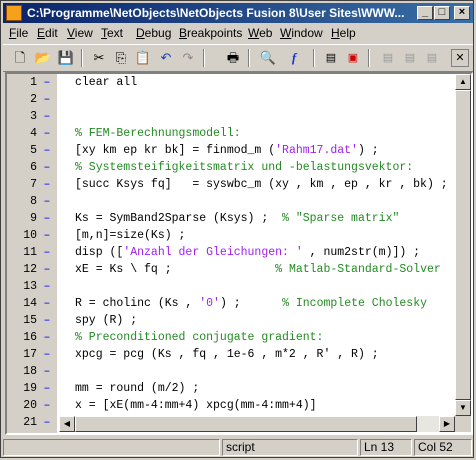 The width and height of the screenshot is (476, 460). What do you see at coordinates (301, 33) in the screenshot?
I see `menu-window: Window` at bounding box center [301, 33].